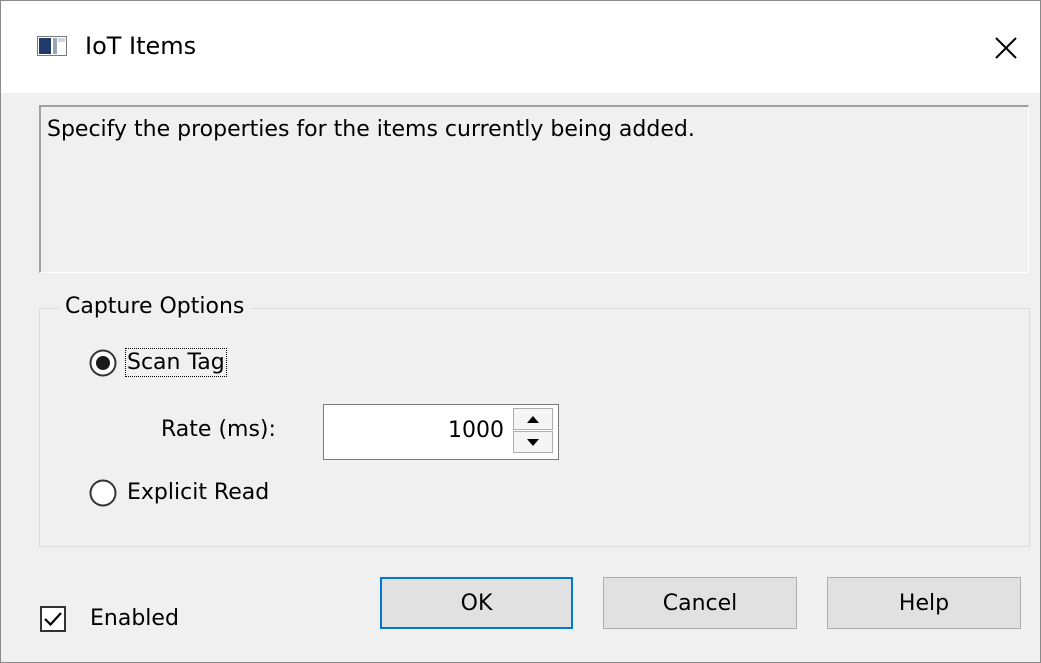 Image resolution: width=1041 pixels, height=663 pixels. I want to click on close-icon, so click(1006, 48).